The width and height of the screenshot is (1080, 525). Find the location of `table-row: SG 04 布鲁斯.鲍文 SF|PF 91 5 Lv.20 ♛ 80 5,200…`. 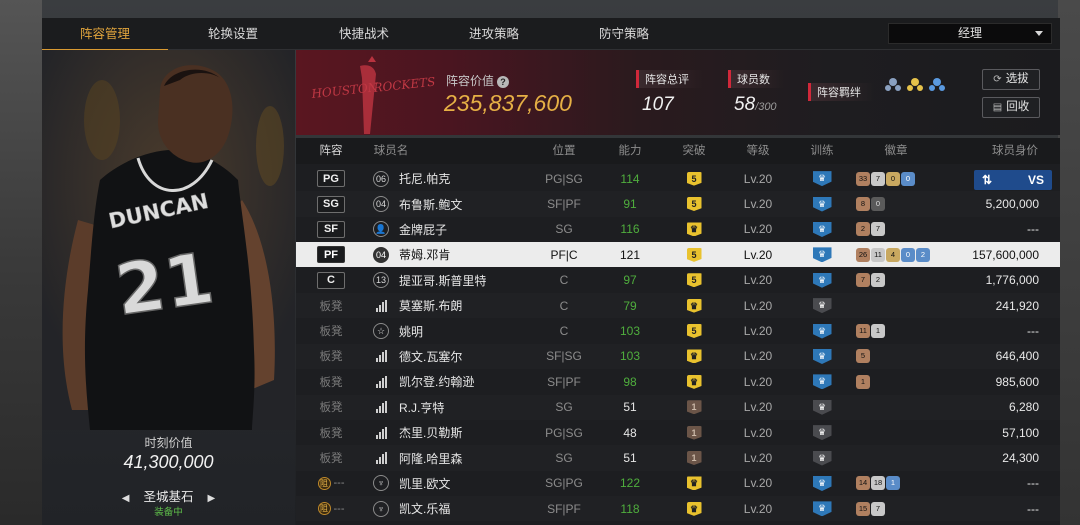

table-row: SG 04 布鲁斯.鲍文 SF|PF 91 5 Lv.20 ♛ 80 5,200… is located at coordinates (678, 204).